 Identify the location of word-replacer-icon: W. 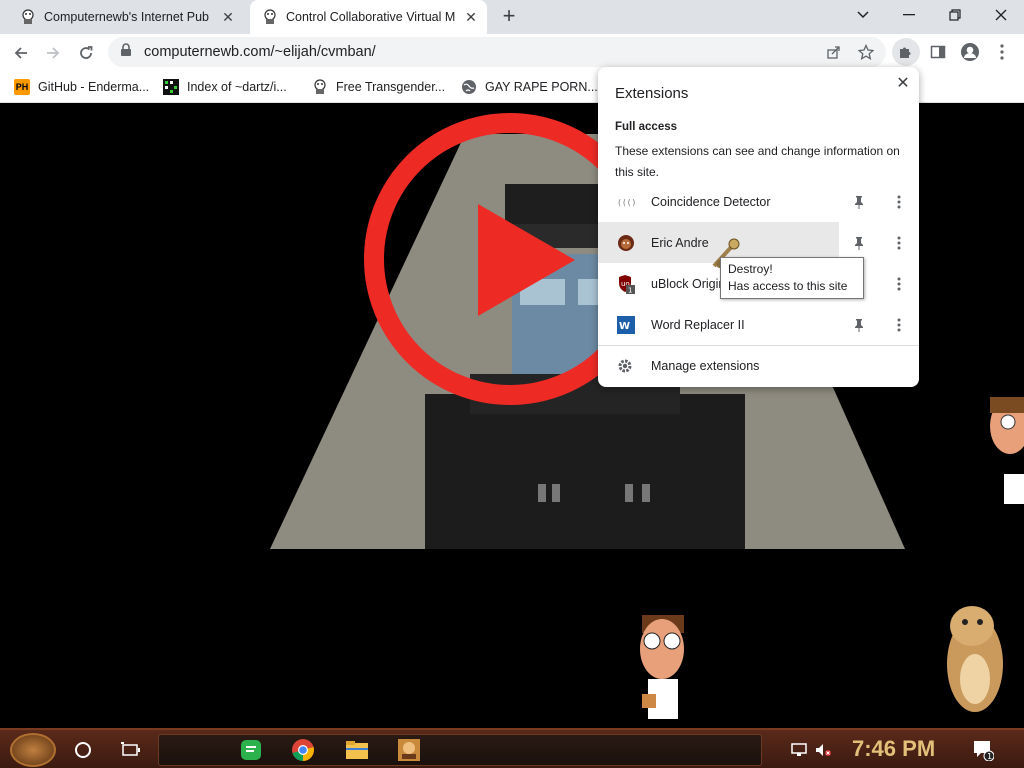
(626, 324).